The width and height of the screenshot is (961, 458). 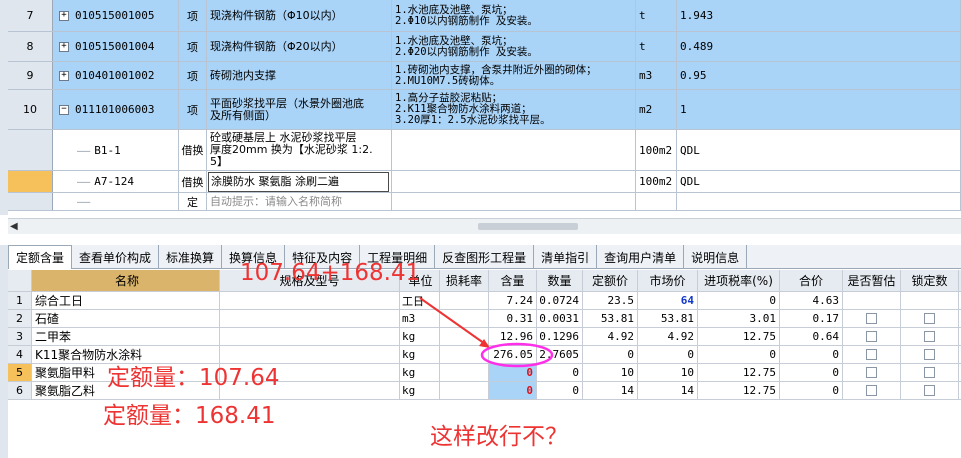 I want to click on annotation-arrow, so click(x=454, y=322).